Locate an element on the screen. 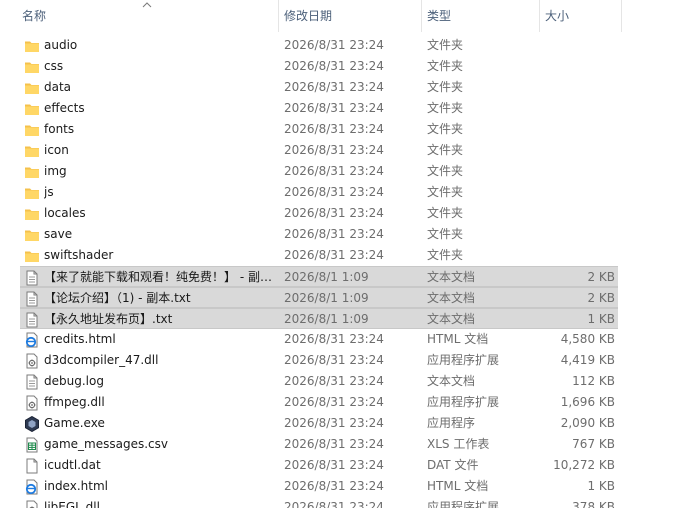 This screenshot has height=508, width=680. file-row: fonts 2026/8/31 23:24 文件夹 is located at coordinates (319, 129).